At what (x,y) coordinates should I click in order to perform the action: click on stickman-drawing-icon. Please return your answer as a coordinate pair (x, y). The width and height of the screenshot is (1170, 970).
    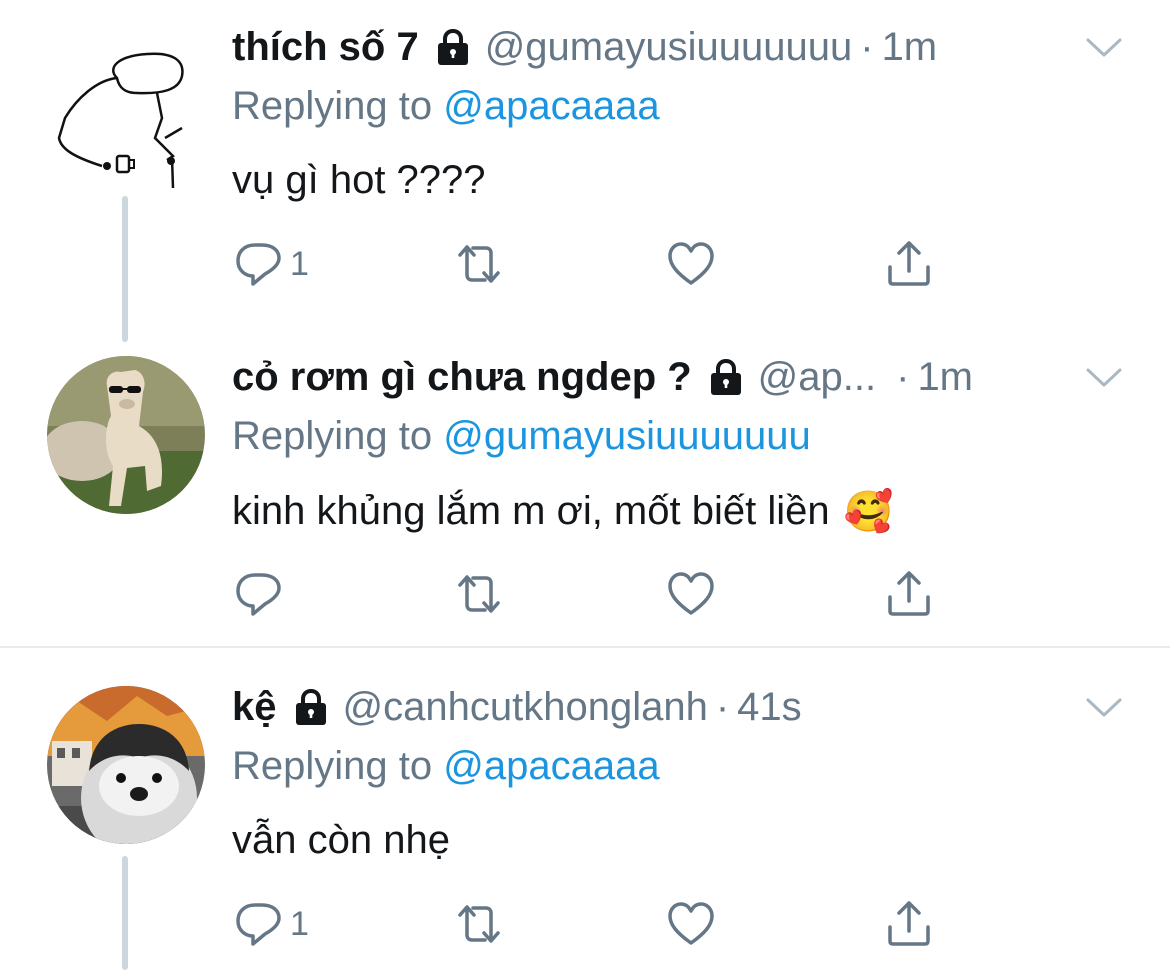
    Looking at the image, I should click on (120, 120).